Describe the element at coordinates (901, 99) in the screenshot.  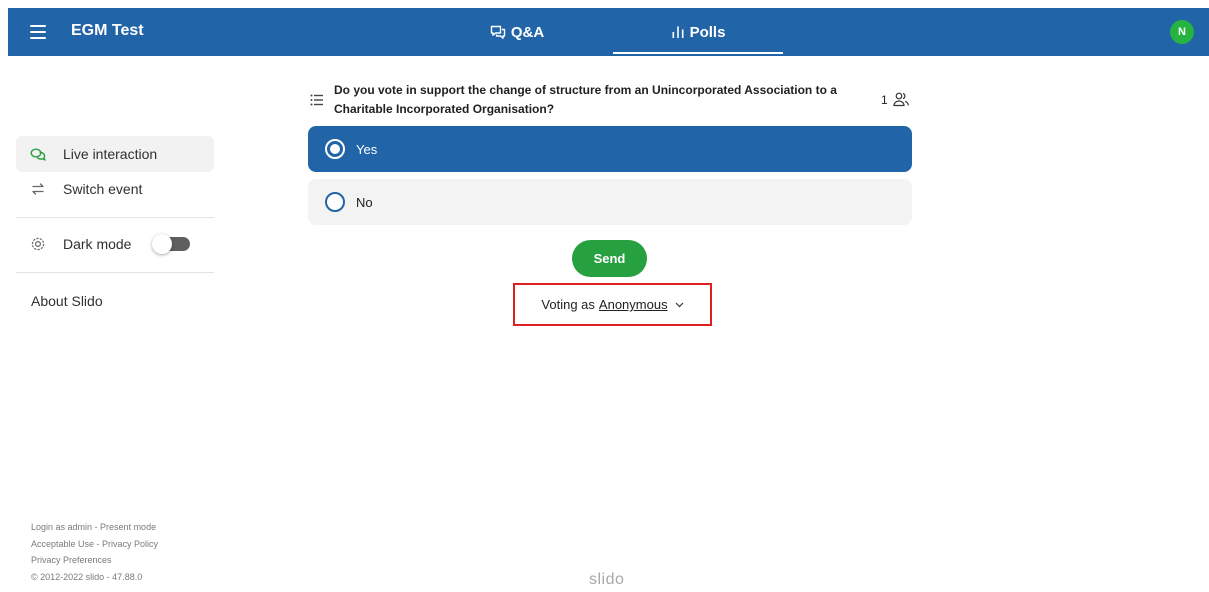
I see `people-icon` at that location.